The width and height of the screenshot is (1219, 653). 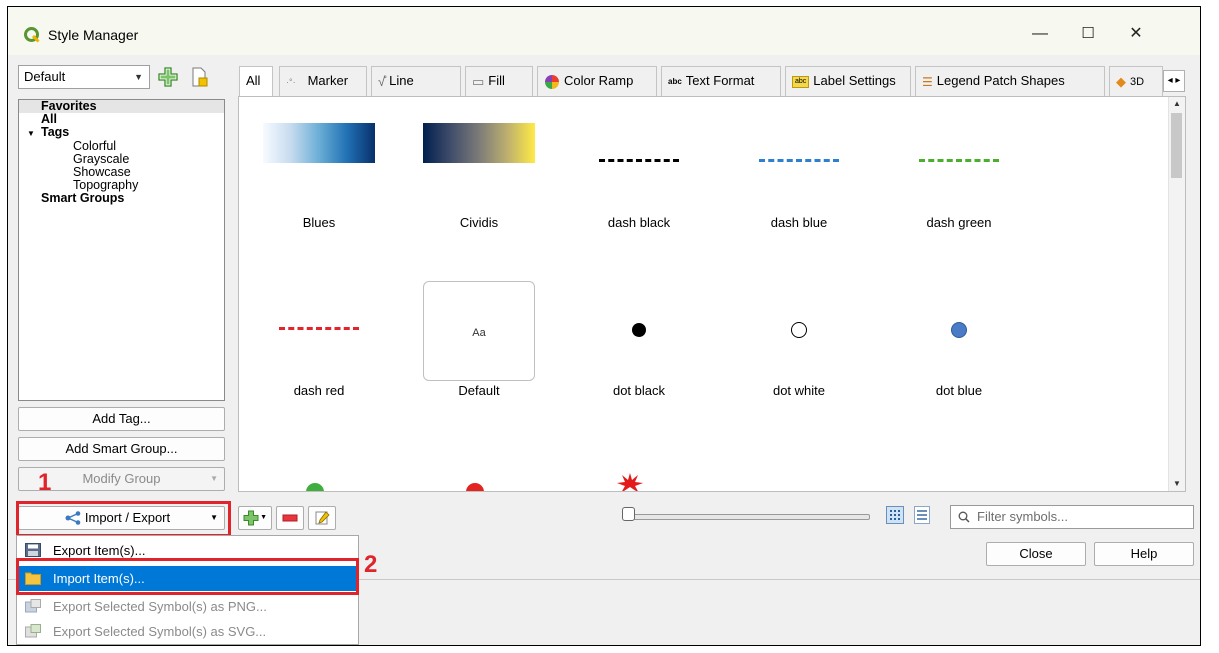 I want to click on symbol-item-dash-blue: dash blue, so click(x=799, y=178).